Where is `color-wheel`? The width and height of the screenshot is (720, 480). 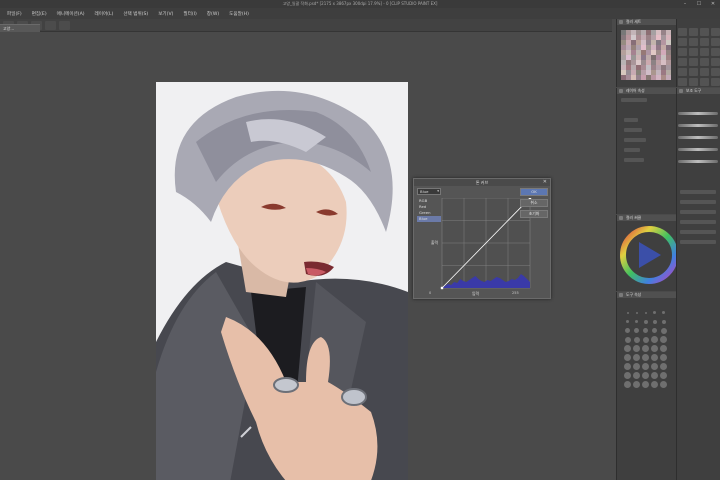
color-wheel is located at coordinates (647, 255).